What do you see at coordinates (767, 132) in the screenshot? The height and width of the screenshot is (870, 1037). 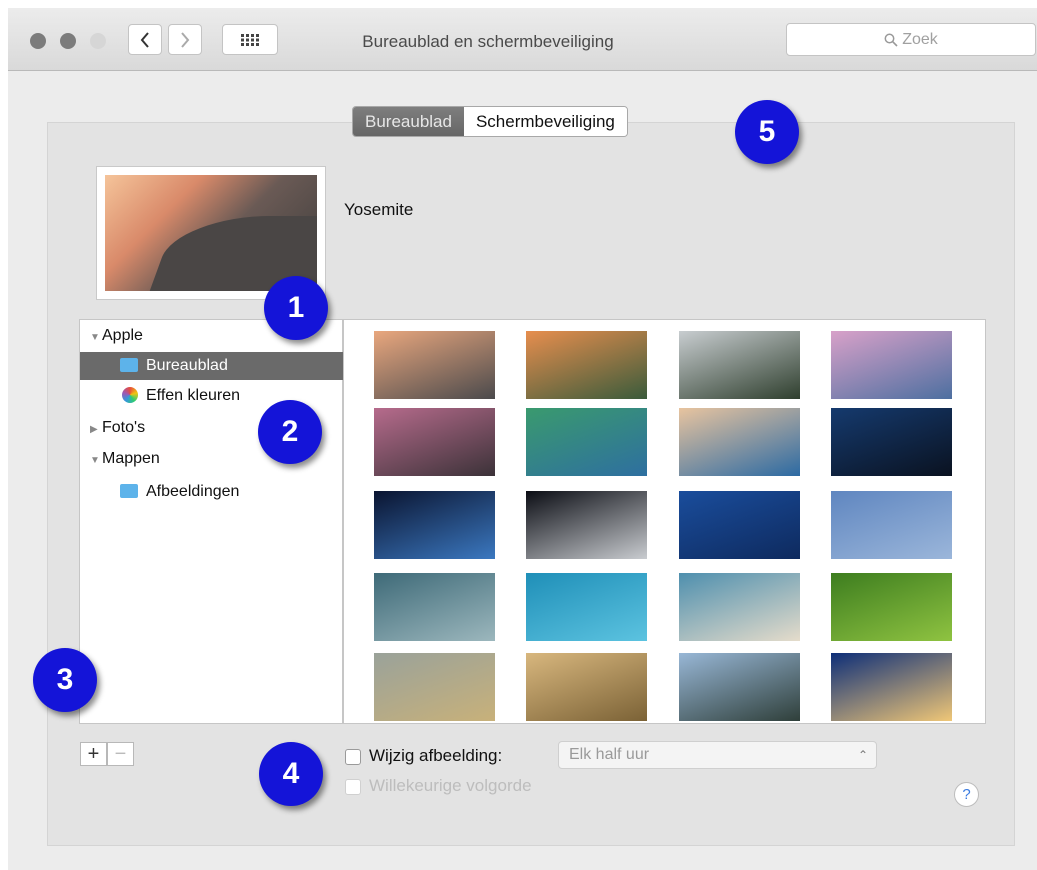 I see `annotation-badge-5: 5` at bounding box center [767, 132].